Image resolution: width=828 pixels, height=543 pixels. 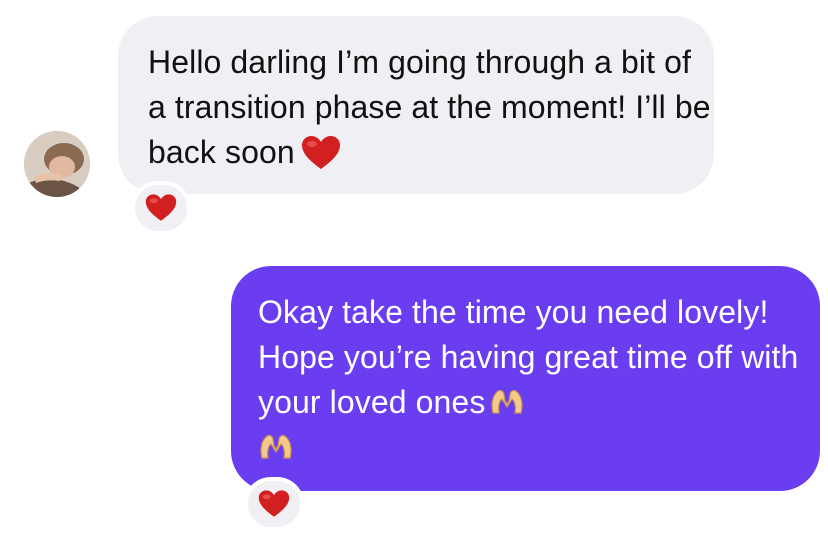 I want to click on avatar-photo, so click(x=57, y=164).